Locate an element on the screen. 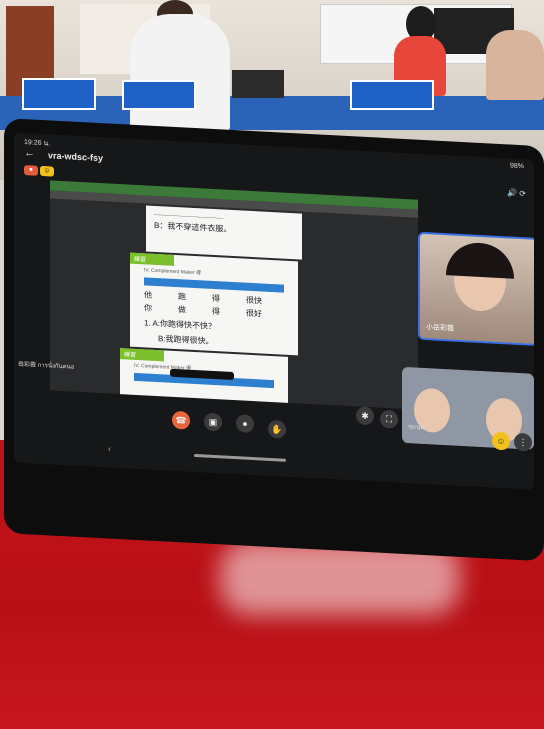  student-white-shirt is located at coordinates (180, 74).